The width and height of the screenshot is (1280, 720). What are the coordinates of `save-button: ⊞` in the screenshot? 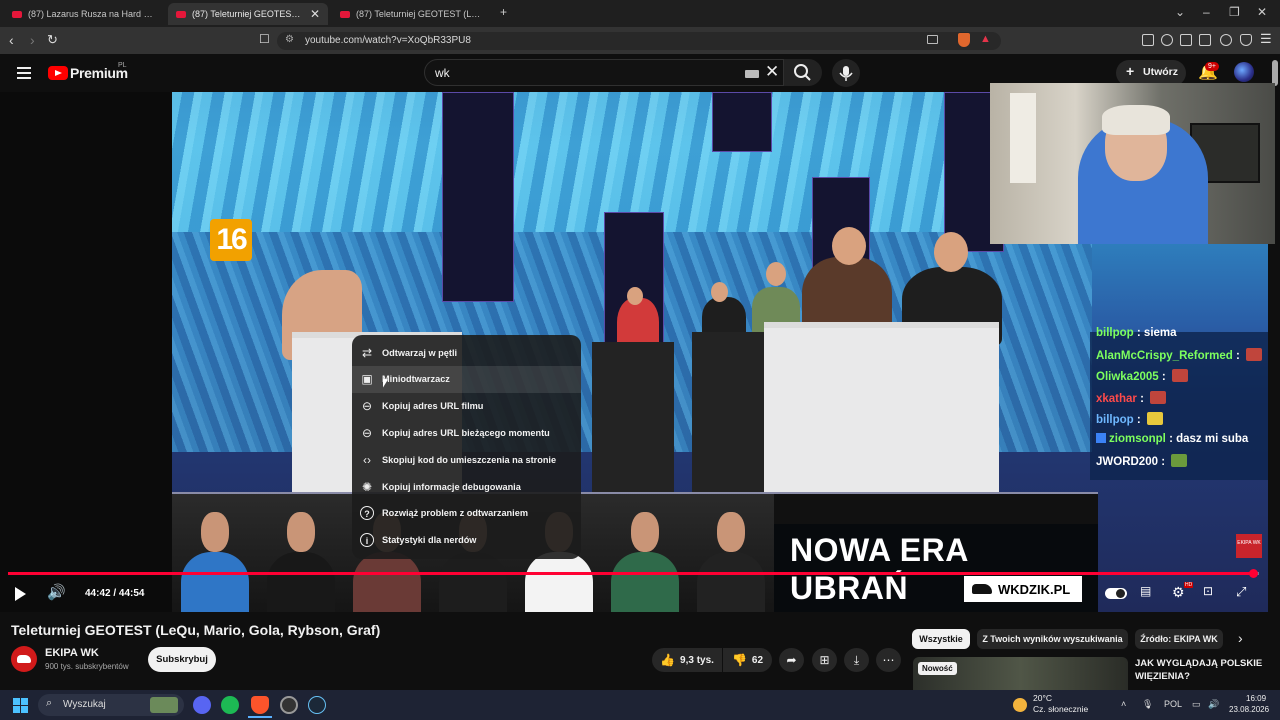 It's located at (824, 660).